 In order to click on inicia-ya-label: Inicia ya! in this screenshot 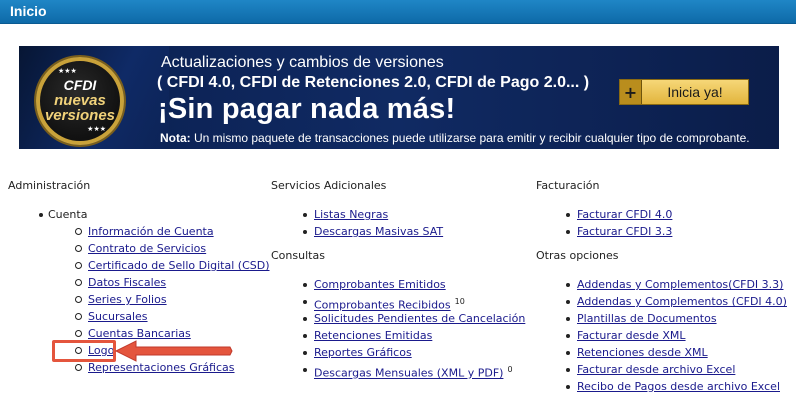, I will do `click(695, 92)`.